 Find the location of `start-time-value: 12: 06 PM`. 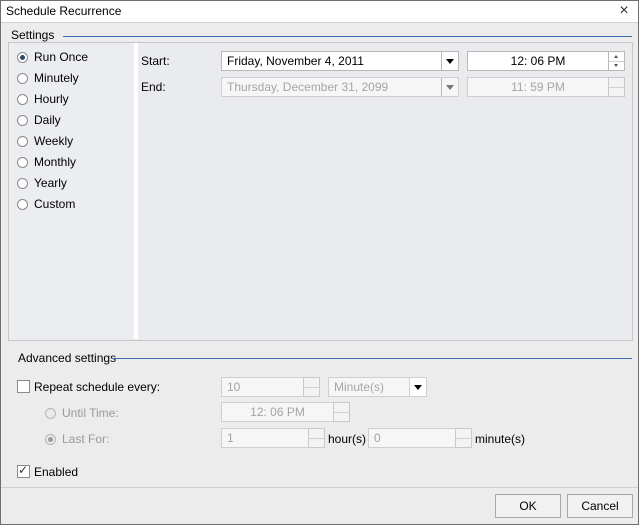

start-time-value: 12: 06 PM is located at coordinates (538, 61).